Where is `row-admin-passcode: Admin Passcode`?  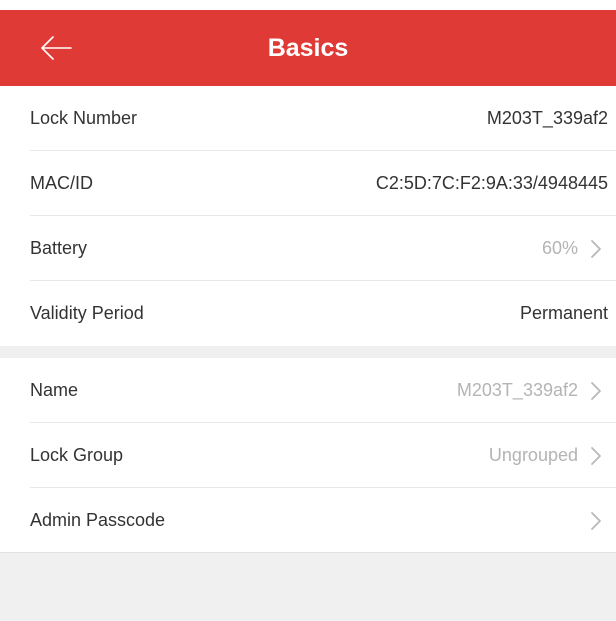 row-admin-passcode: Admin Passcode is located at coordinates (308, 520).